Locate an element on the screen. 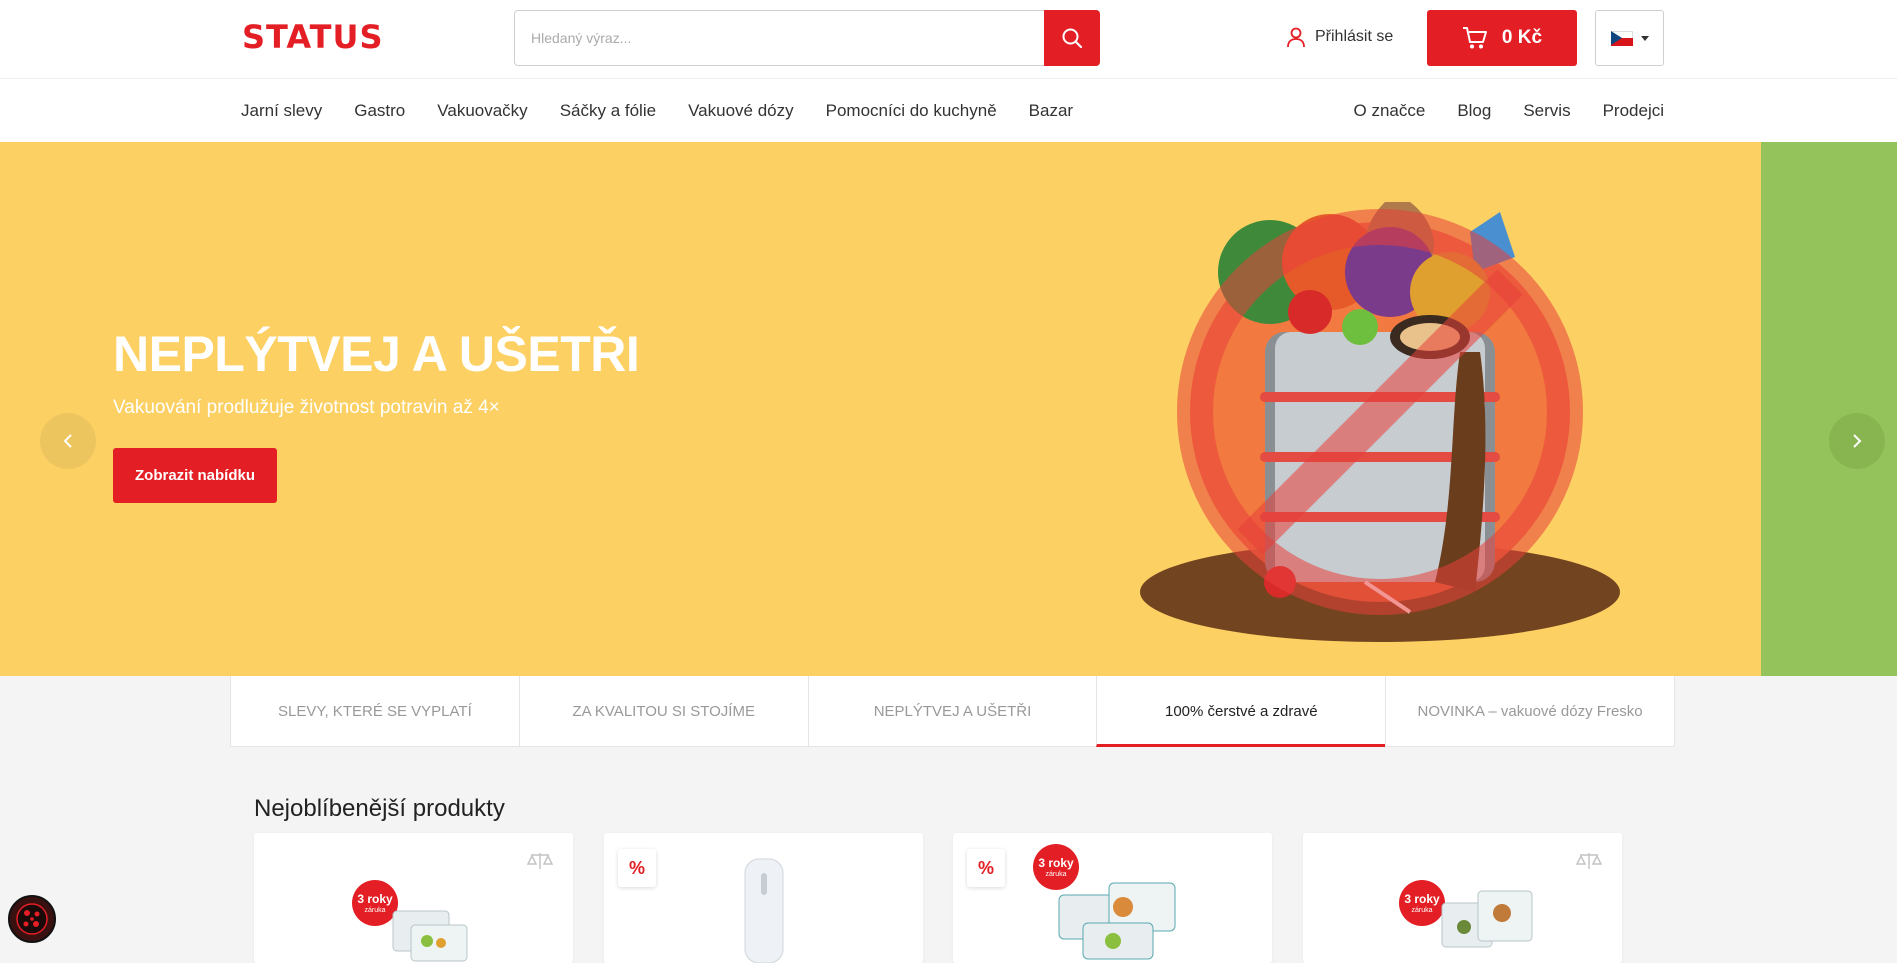  nav-blog: Blog is located at coordinates (1474, 111).